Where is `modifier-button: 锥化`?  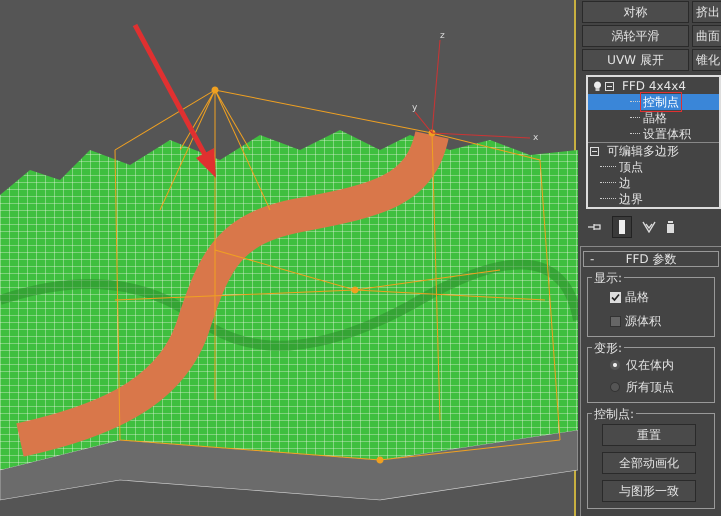 modifier-button: 锥化 is located at coordinates (706, 60).